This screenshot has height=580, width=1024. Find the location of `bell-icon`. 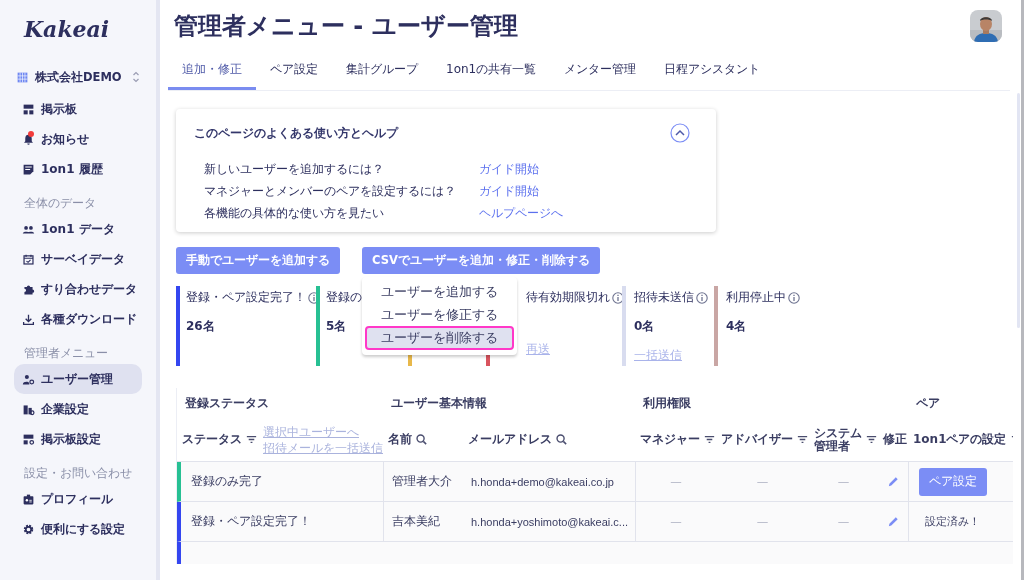

bell-icon is located at coordinates (28, 139).